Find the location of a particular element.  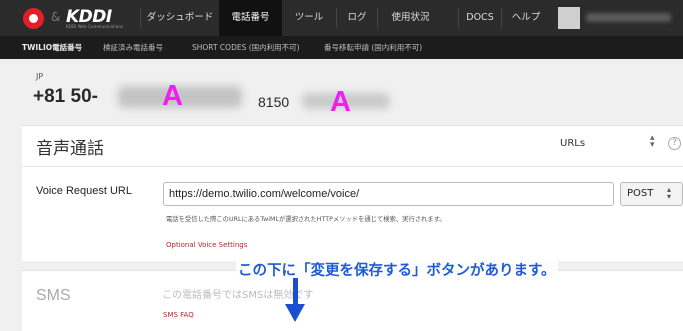

nav-tools: ツール is located at coordinates (309, 18).